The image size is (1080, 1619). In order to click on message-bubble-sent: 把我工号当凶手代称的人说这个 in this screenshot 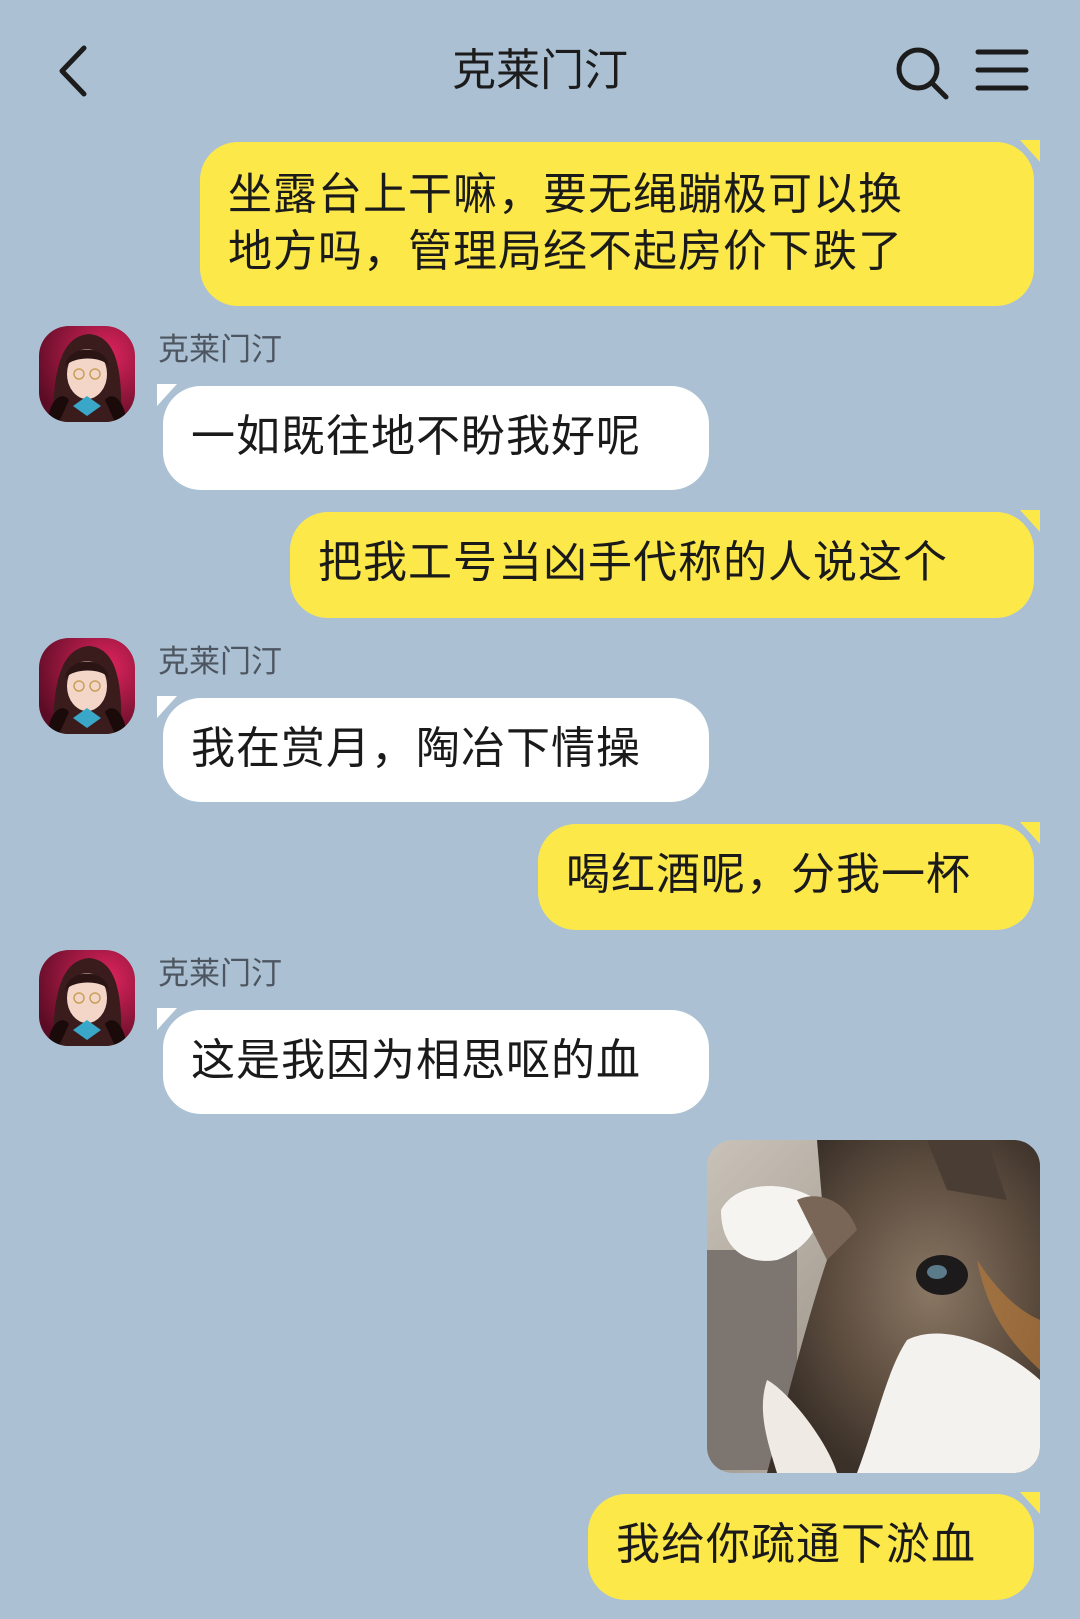, I will do `click(665, 564)`.